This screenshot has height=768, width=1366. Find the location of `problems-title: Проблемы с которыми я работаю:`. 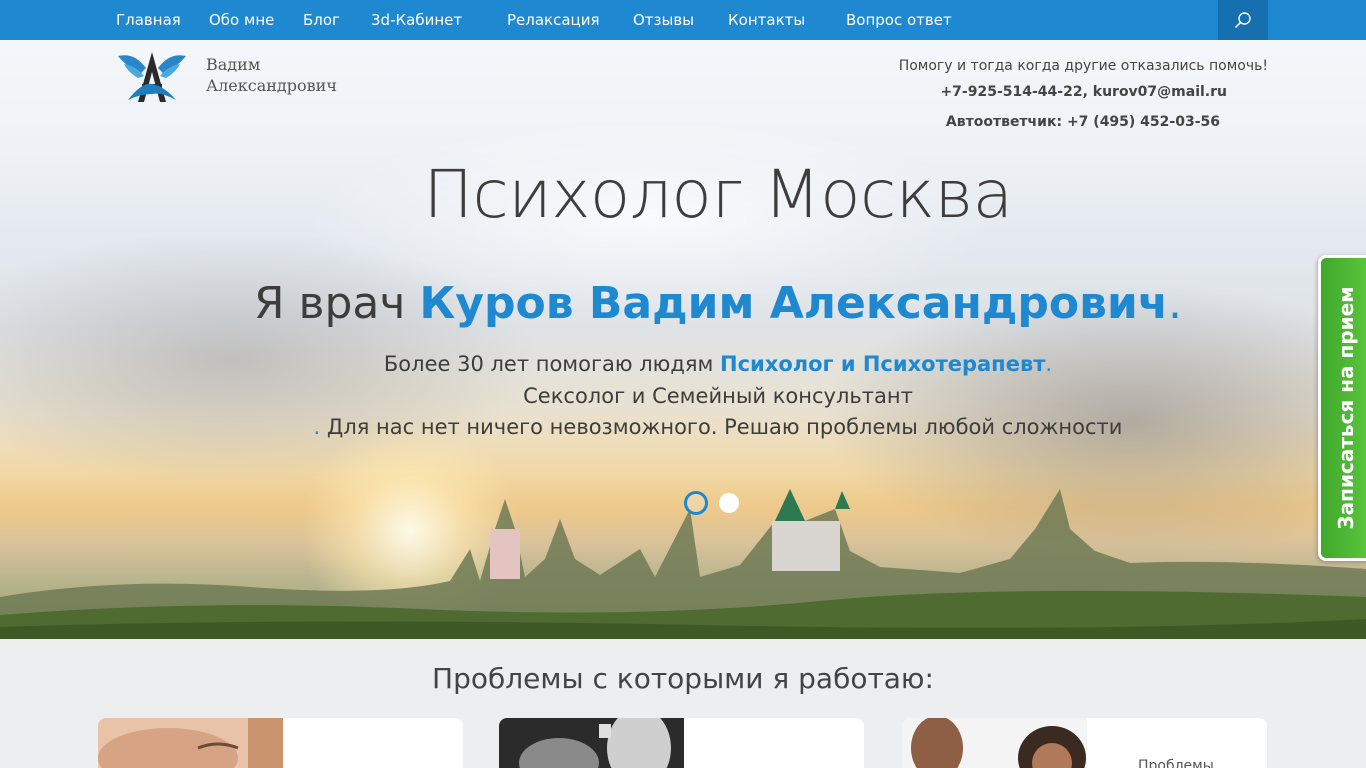

problems-title: Проблемы с которыми я работаю: is located at coordinates (683, 678).